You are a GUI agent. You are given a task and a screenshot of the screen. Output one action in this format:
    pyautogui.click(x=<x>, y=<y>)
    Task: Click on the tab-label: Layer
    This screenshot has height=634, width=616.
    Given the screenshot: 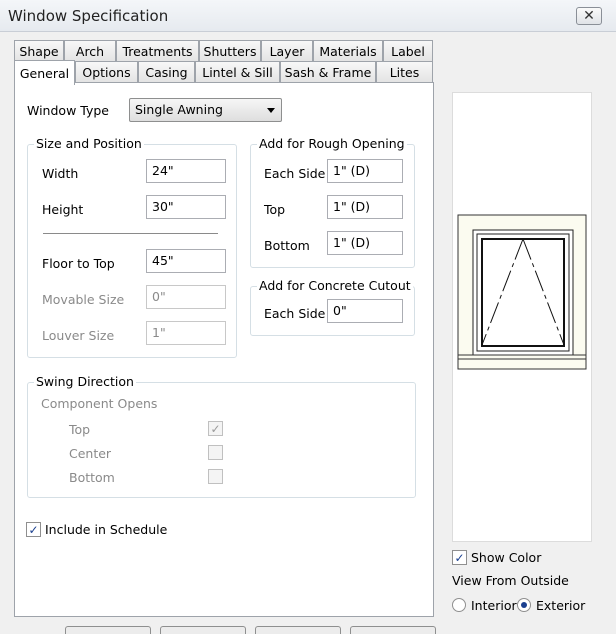 What is the action you would take?
    pyautogui.click(x=287, y=51)
    